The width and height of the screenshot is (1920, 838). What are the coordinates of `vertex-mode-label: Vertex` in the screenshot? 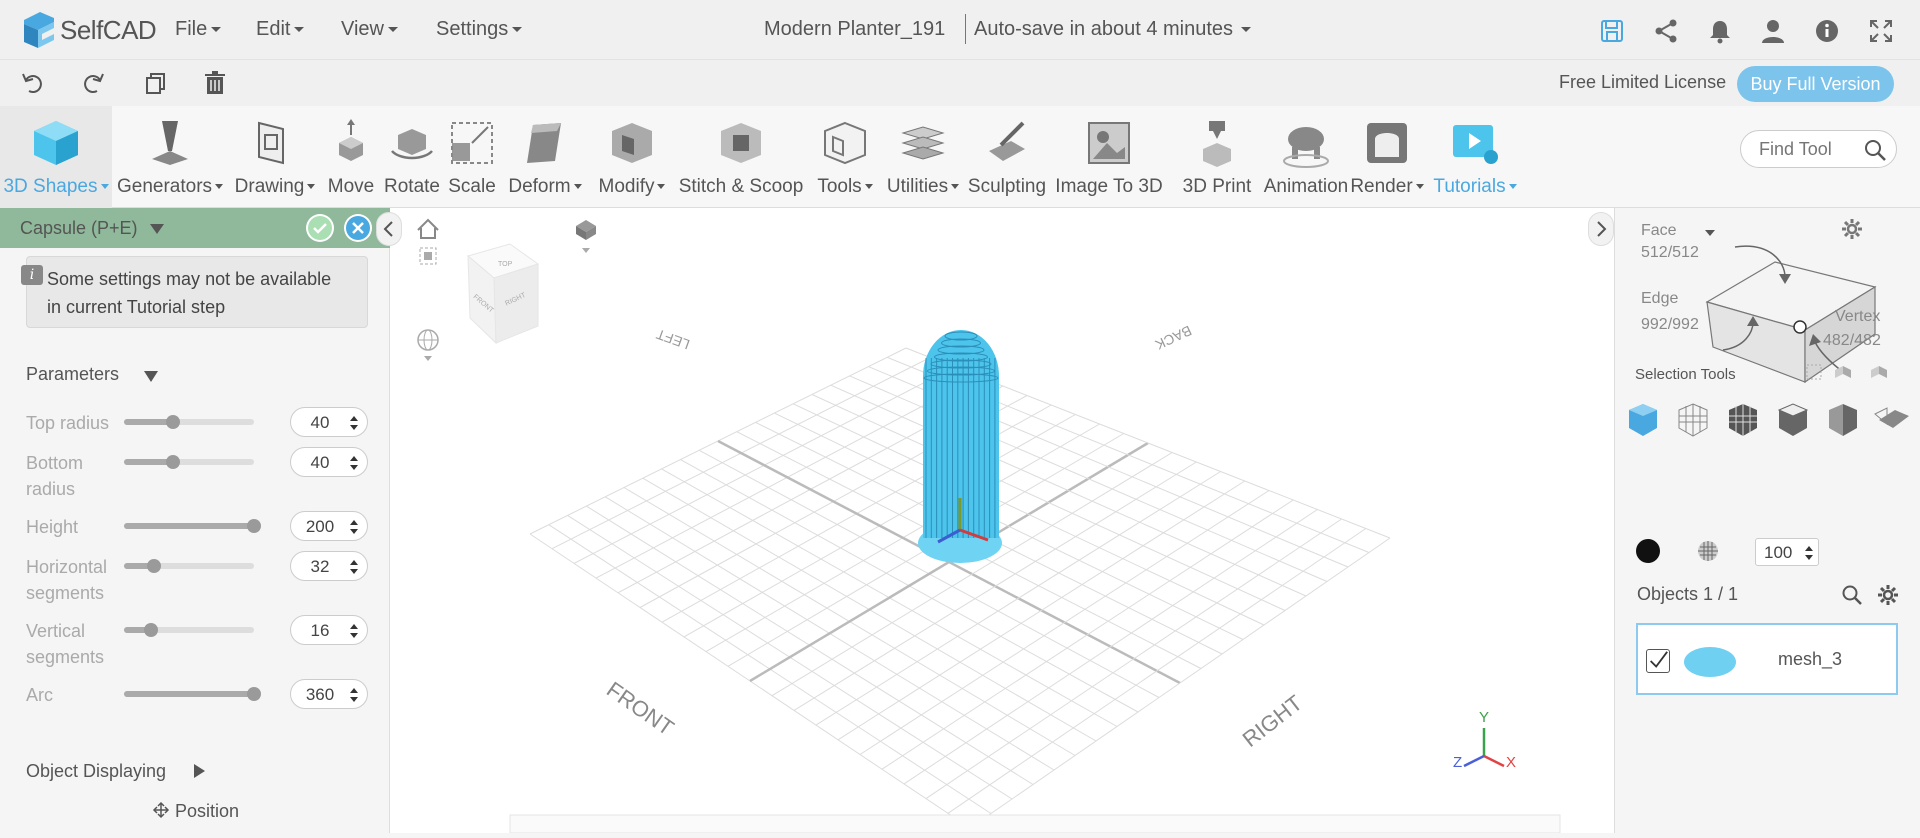 It's located at (1857, 317).